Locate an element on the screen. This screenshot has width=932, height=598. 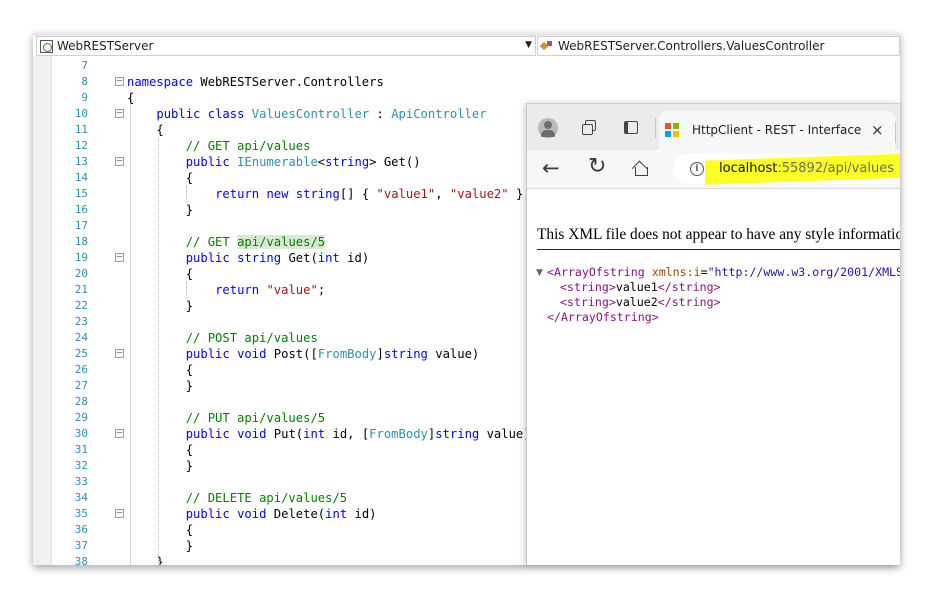
project-dropdown: WebRESTServer ▼ is located at coordinates (286, 46).